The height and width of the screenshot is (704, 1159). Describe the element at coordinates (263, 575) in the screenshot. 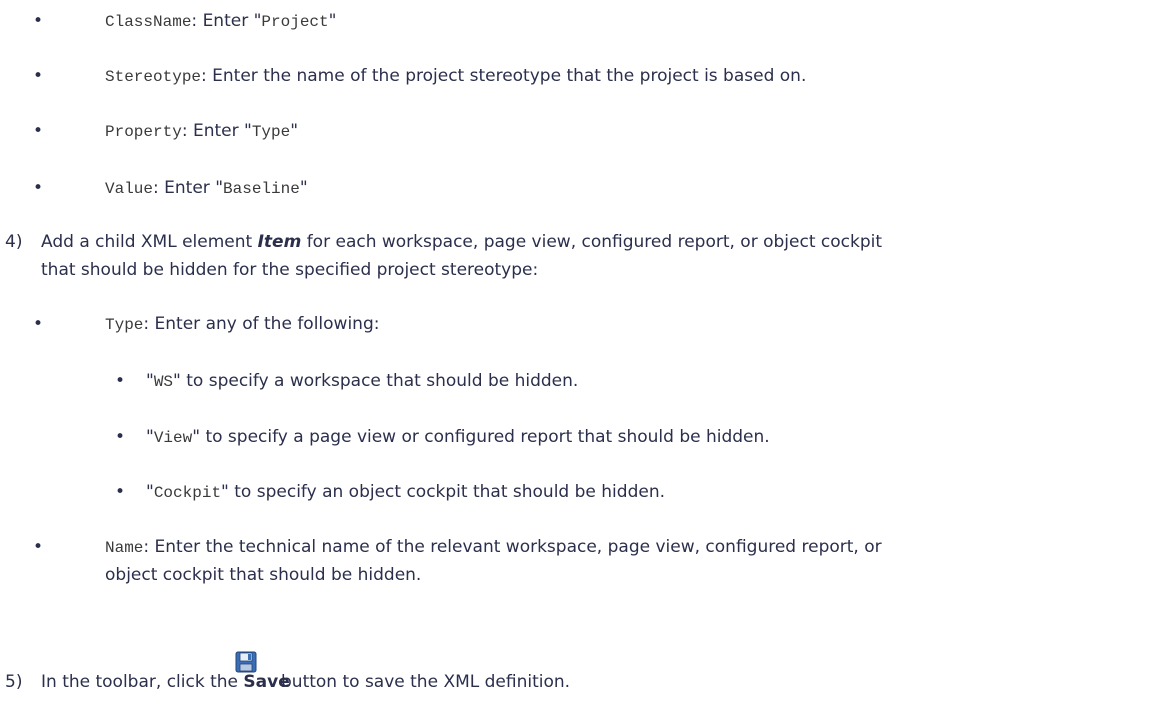

I see `bullet-name-line2: object cockpit that should be hidden.` at that location.